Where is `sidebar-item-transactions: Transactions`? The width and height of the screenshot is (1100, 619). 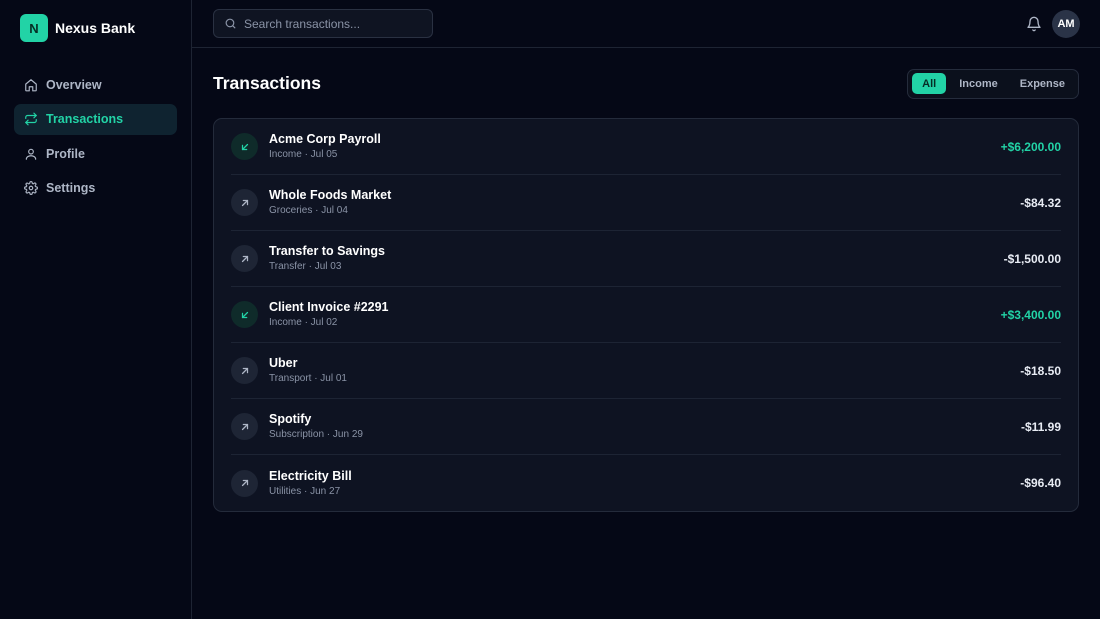
sidebar-item-transactions: Transactions is located at coordinates (95, 119).